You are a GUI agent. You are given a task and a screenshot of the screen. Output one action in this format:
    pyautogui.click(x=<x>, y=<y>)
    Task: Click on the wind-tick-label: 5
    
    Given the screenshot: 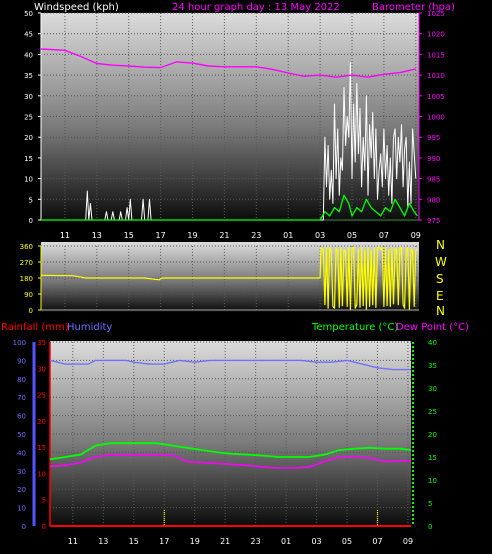 What is the action you would take?
    pyautogui.click(x=31, y=200)
    